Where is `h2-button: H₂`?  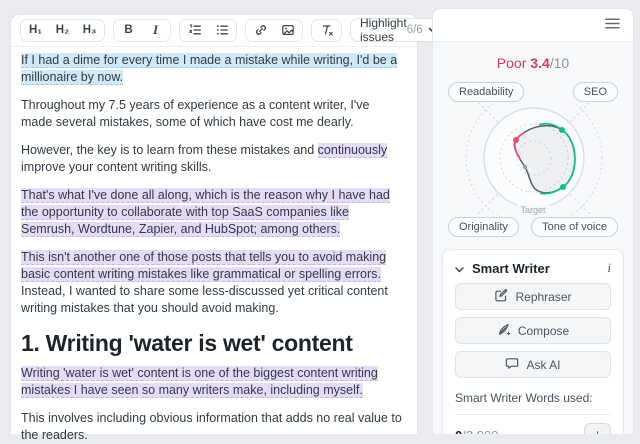
h2-button: H₂ is located at coordinates (62, 30).